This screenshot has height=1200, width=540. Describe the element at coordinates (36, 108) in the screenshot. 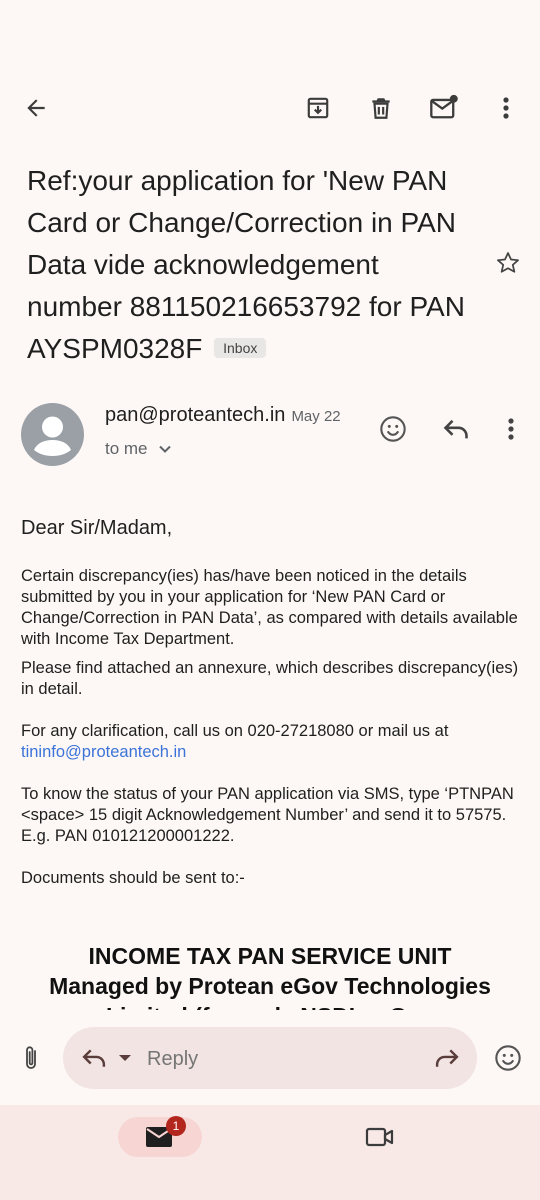

I see `back-arrow-icon` at that location.